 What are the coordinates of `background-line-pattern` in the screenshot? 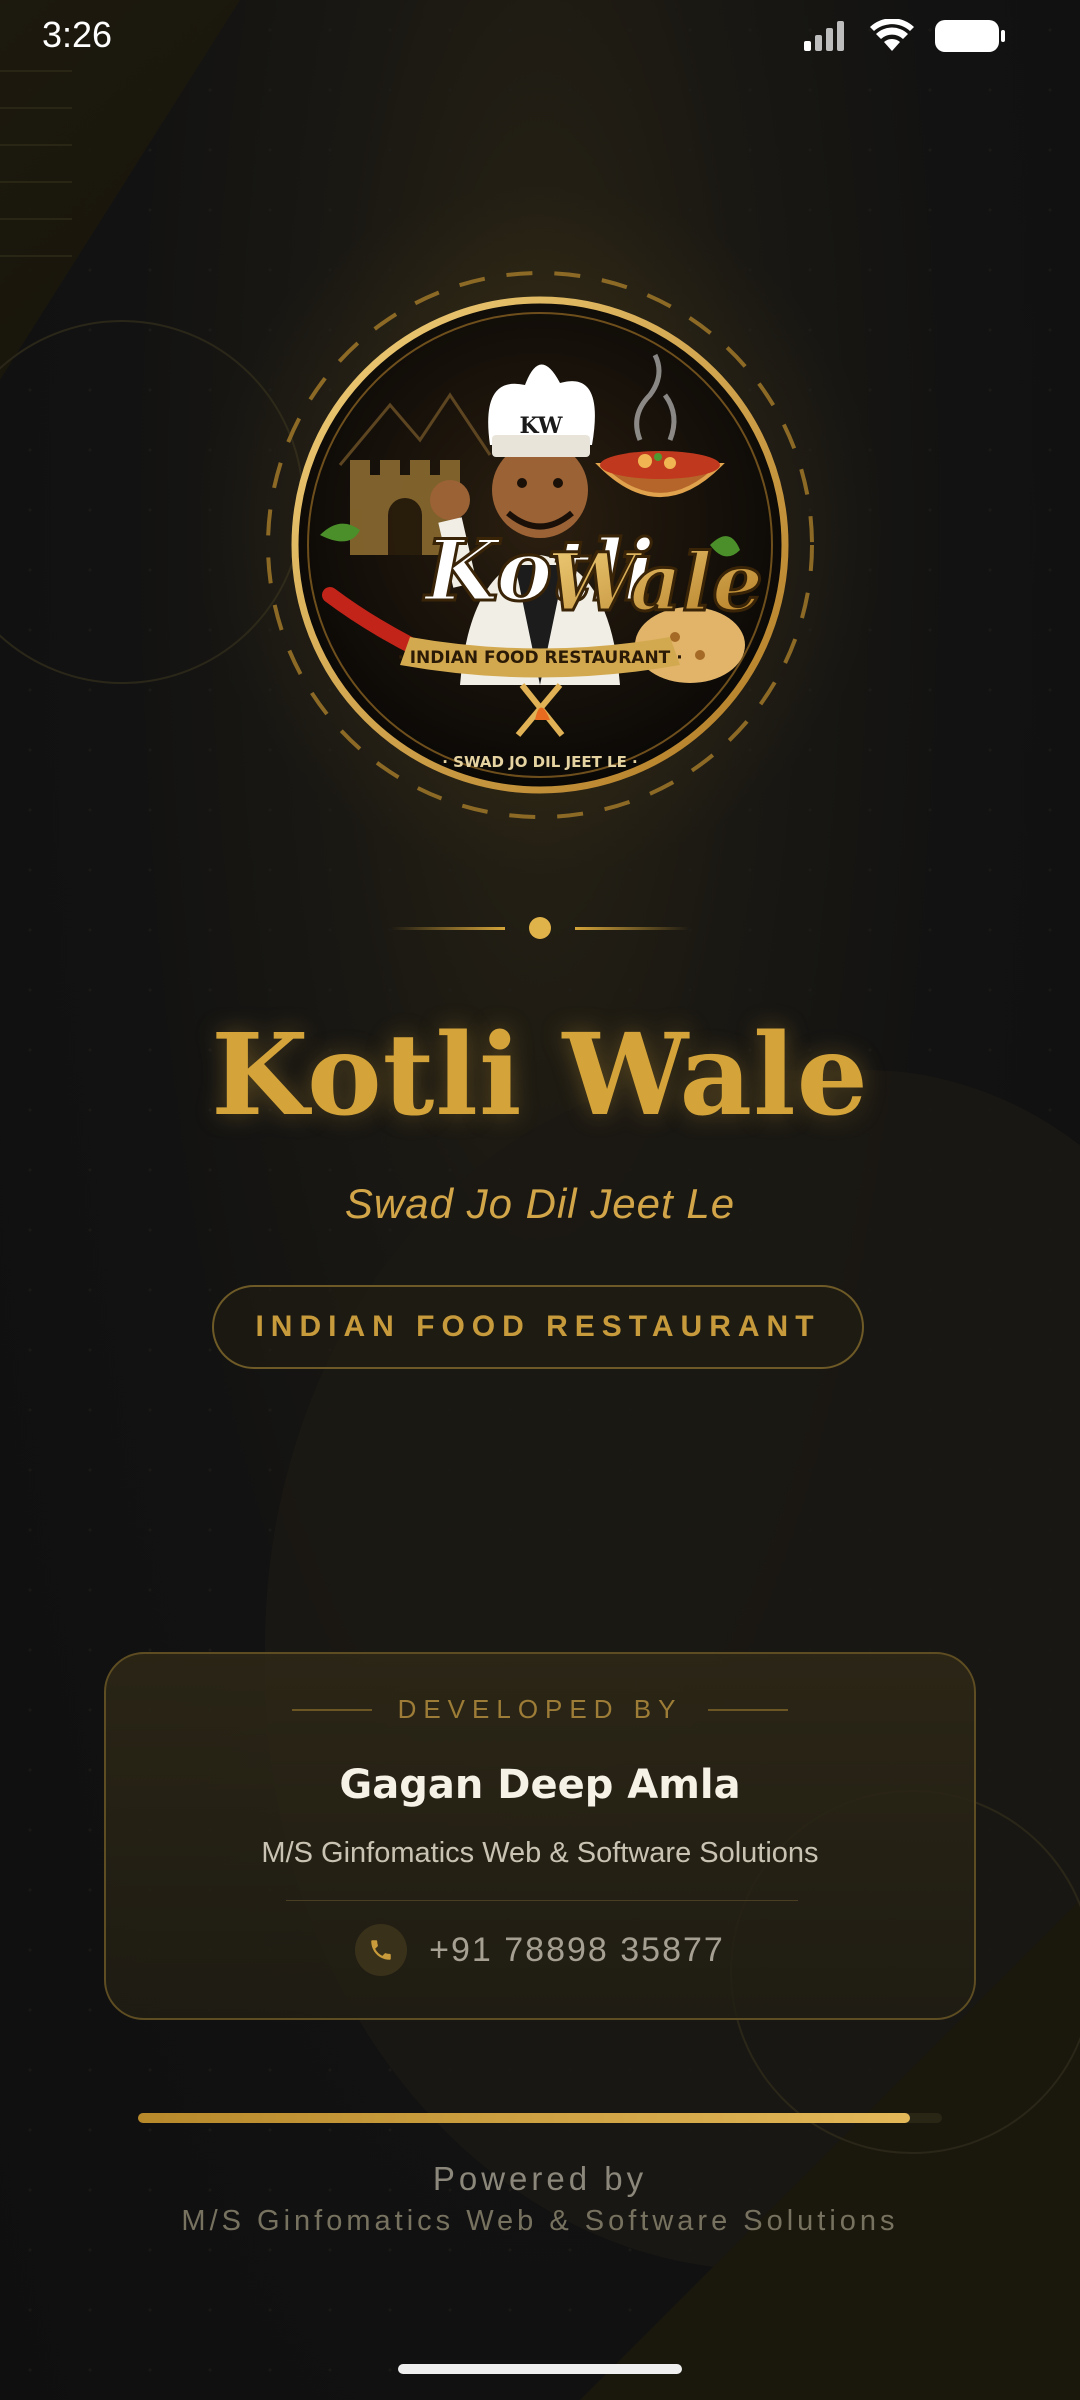 It's located at (36, 170).